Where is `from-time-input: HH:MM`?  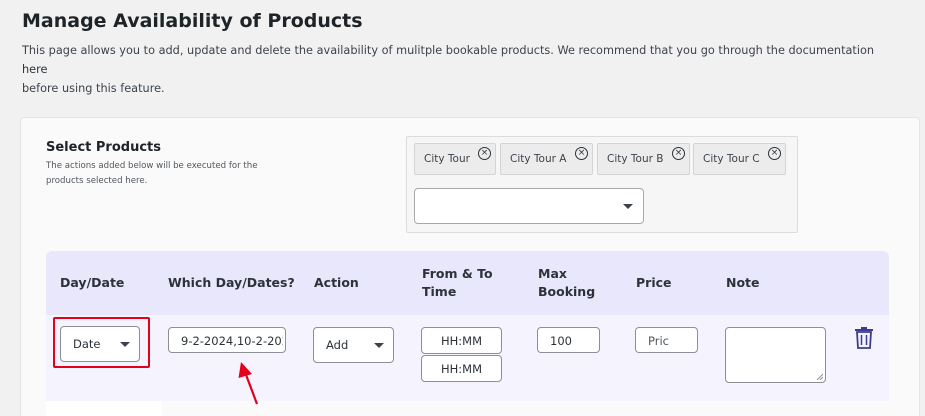
from-time-input: HH:MM is located at coordinates (461, 340).